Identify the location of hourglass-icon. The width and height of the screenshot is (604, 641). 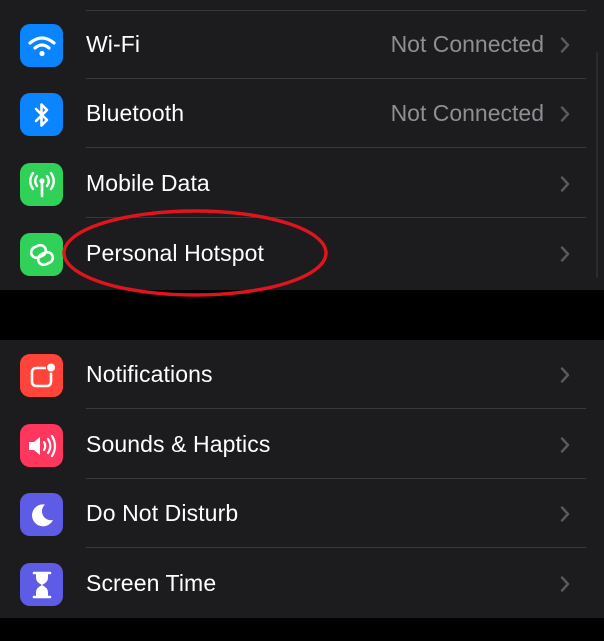
(41, 584).